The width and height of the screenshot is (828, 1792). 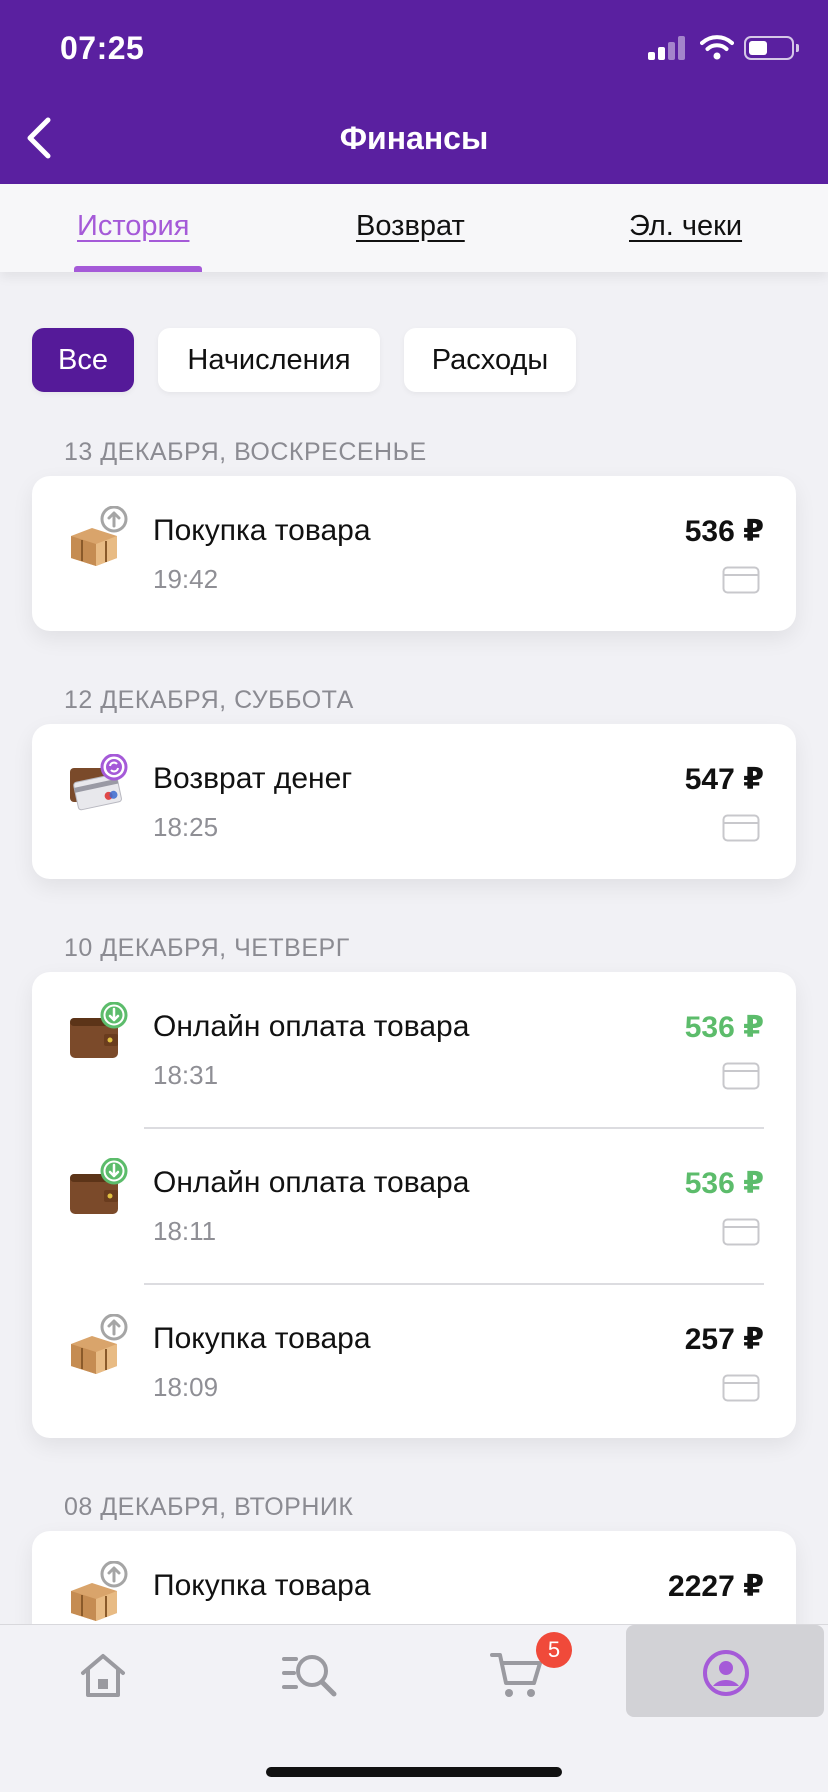 What do you see at coordinates (102, 48) in the screenshot?
I see `status-time: 07:25` at bounding box center [102, 48].